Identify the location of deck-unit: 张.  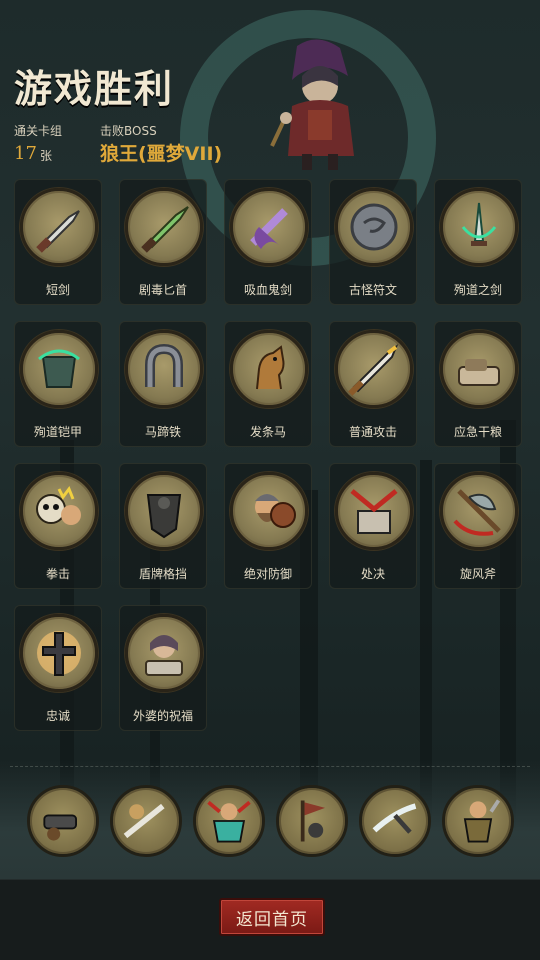
(46, 156).